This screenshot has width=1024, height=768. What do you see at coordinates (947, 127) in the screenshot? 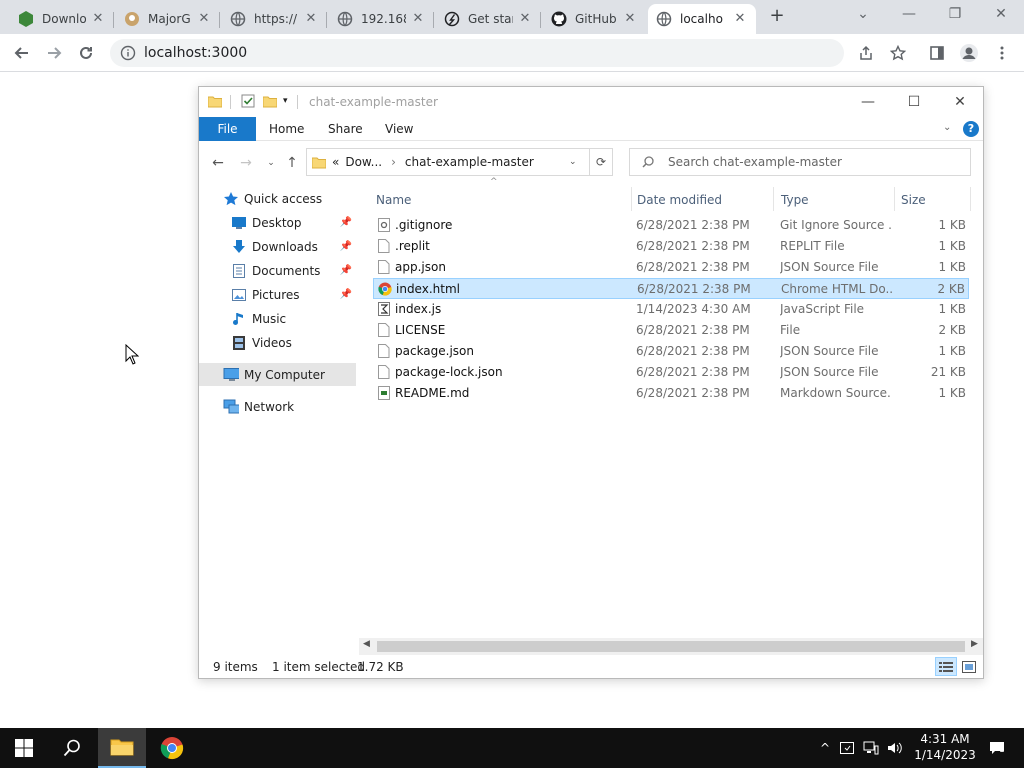
I see `expand-ribbon-icon: ⌄` at bounding box center [947, 127].